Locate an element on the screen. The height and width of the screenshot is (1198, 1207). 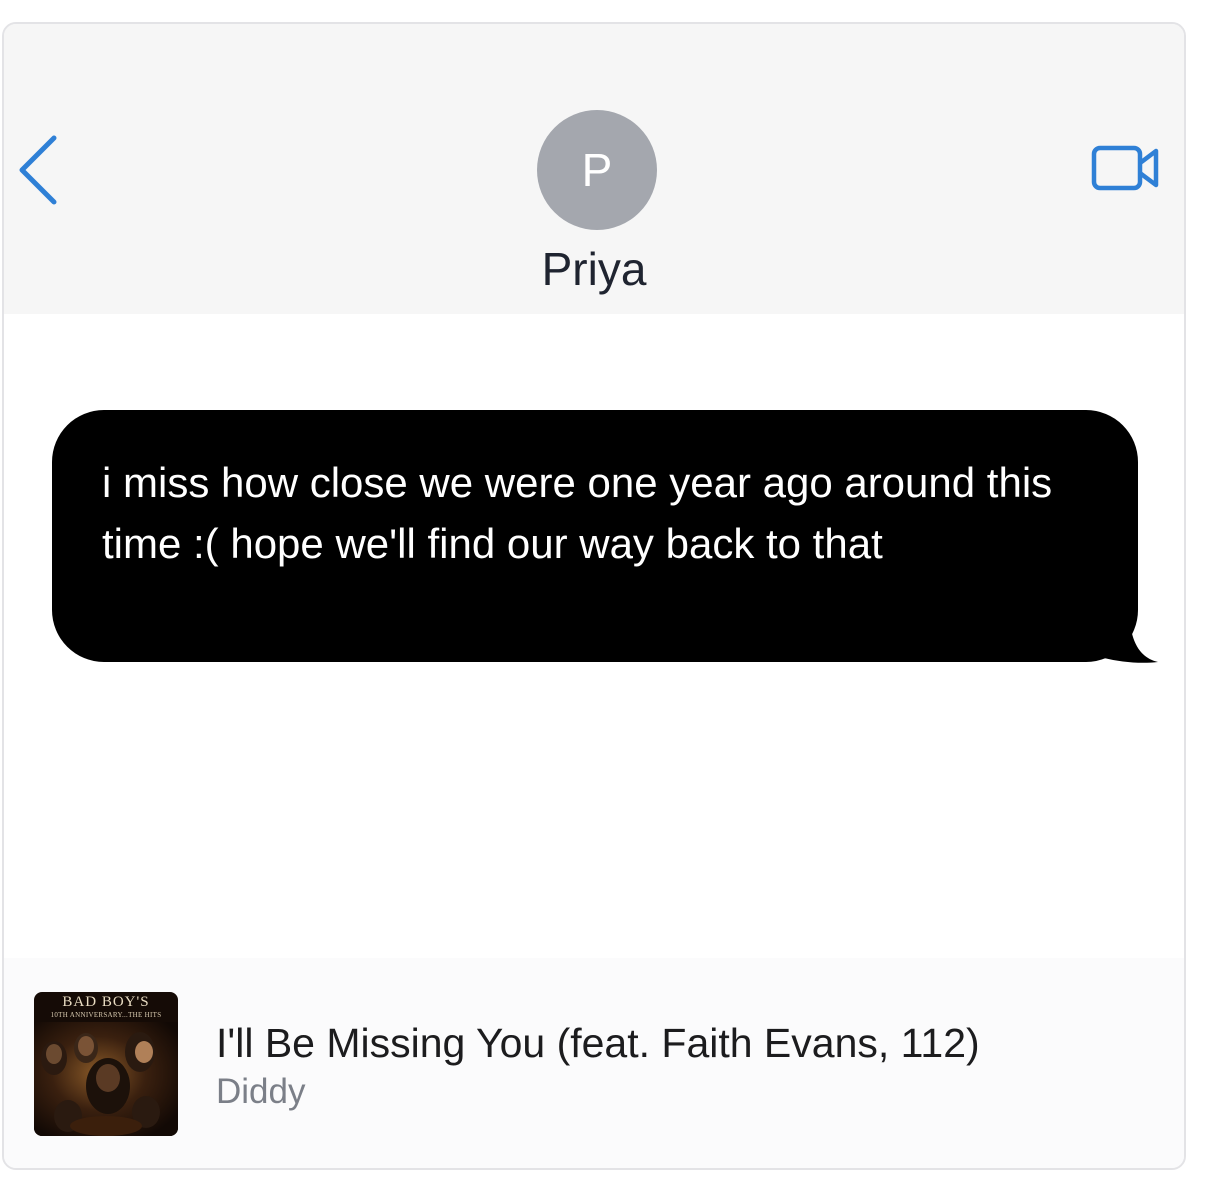
contact-name: Priya is located at coordinates (594, 269).